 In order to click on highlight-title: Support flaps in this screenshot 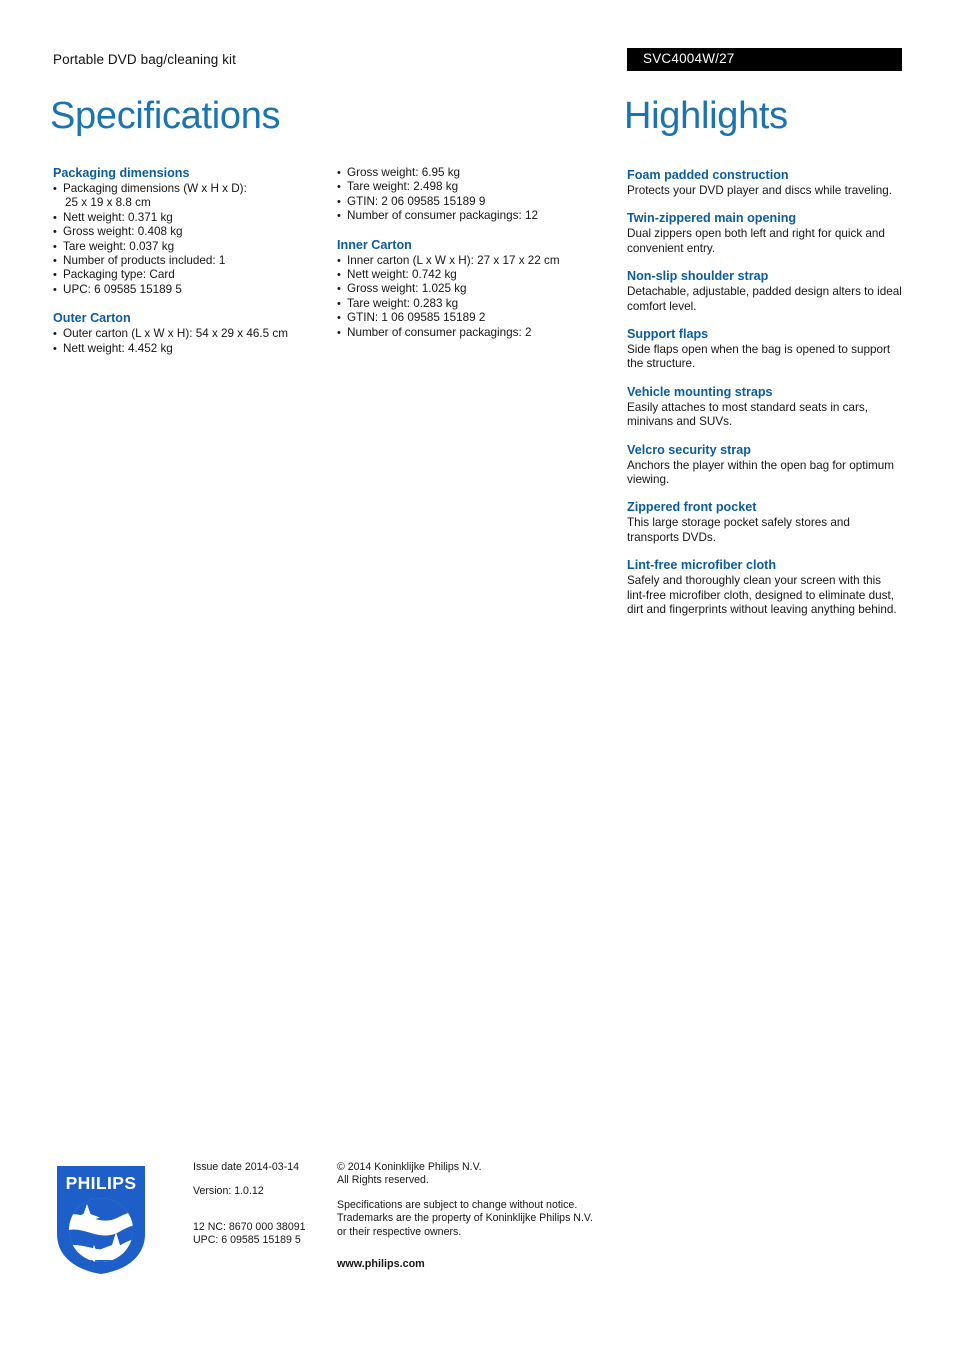, I will do `click(668, 334)`.